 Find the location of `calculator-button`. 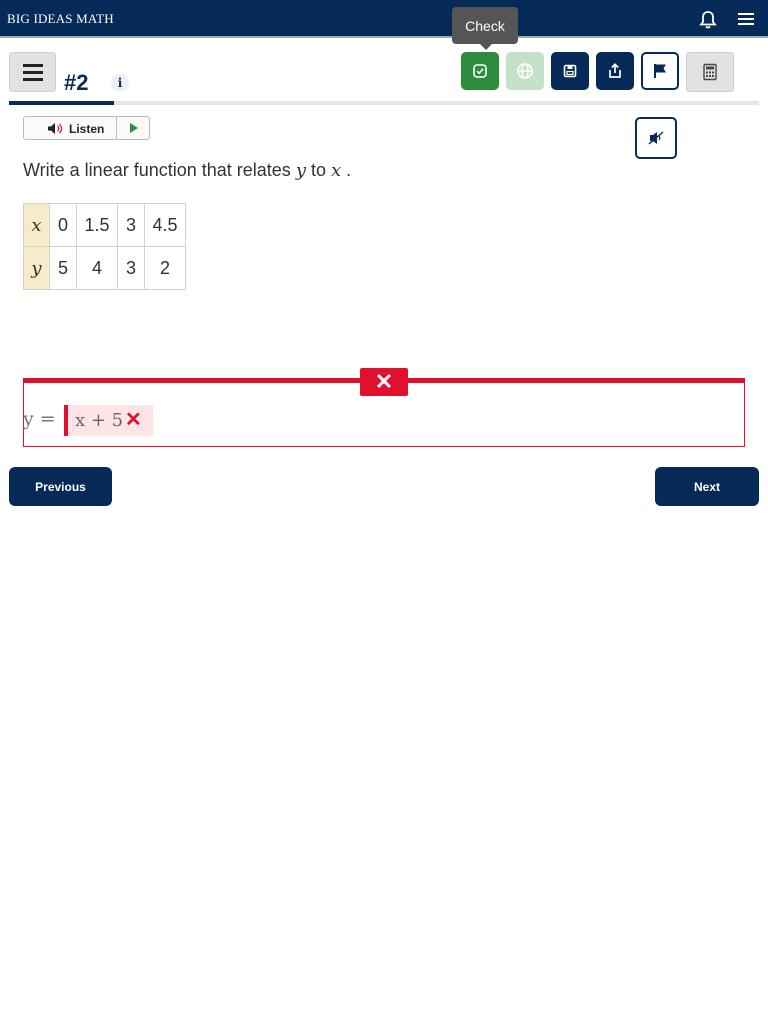

calculator-button is located at coordinates (710, 72).